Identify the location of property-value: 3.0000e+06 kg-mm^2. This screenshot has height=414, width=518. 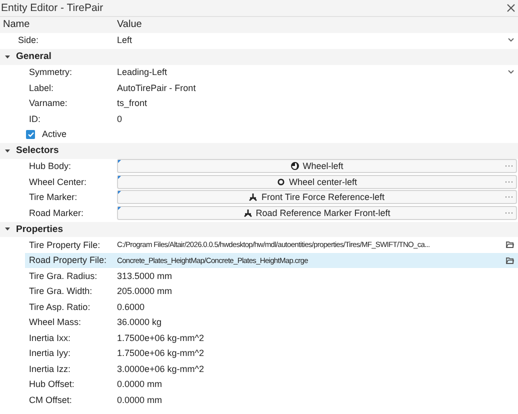
(160, 369).